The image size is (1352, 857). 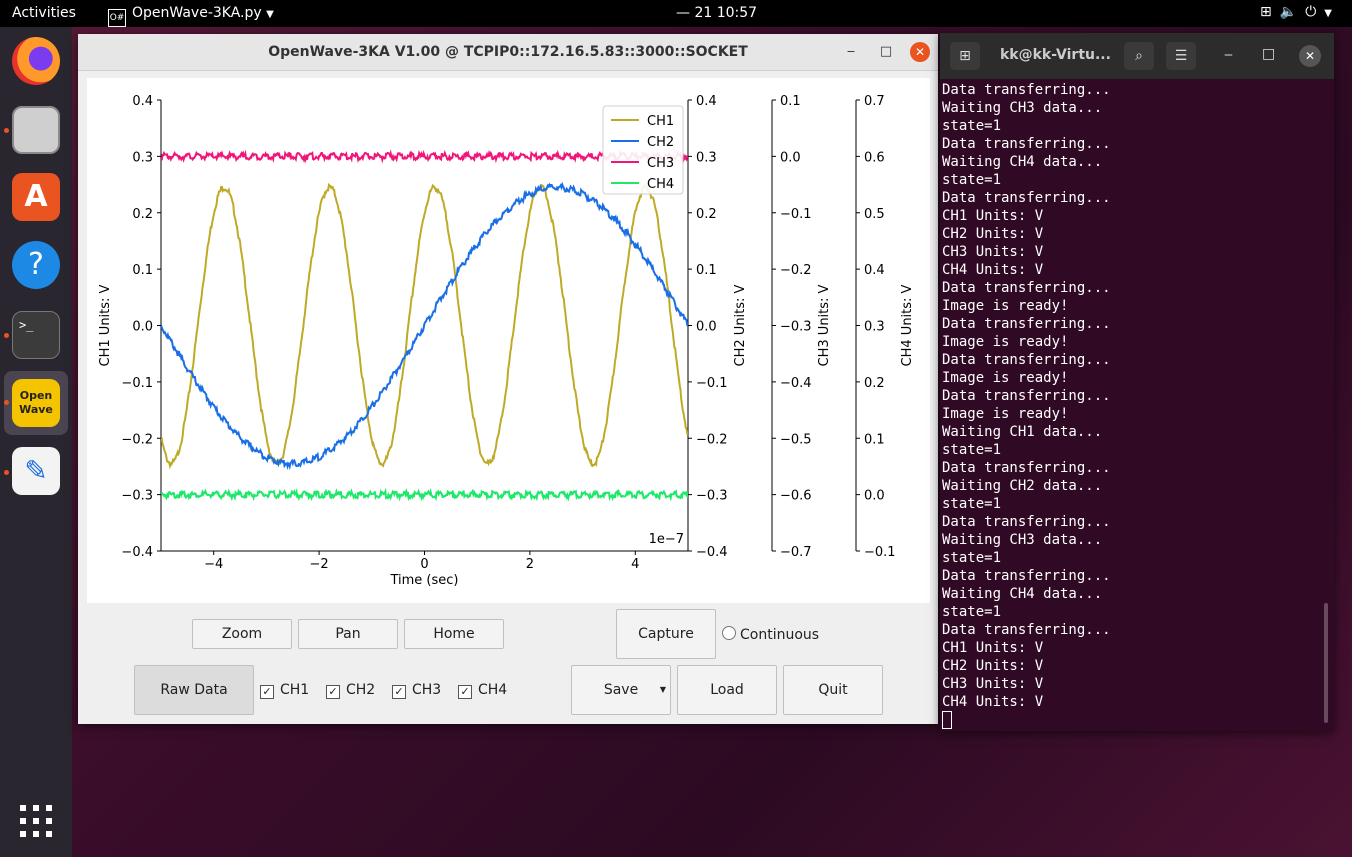 What do you see at coordinates (993, 648) in the screenshot?
I see `terminal-line: CH1 Units: V` at bounding box center [993, 648].